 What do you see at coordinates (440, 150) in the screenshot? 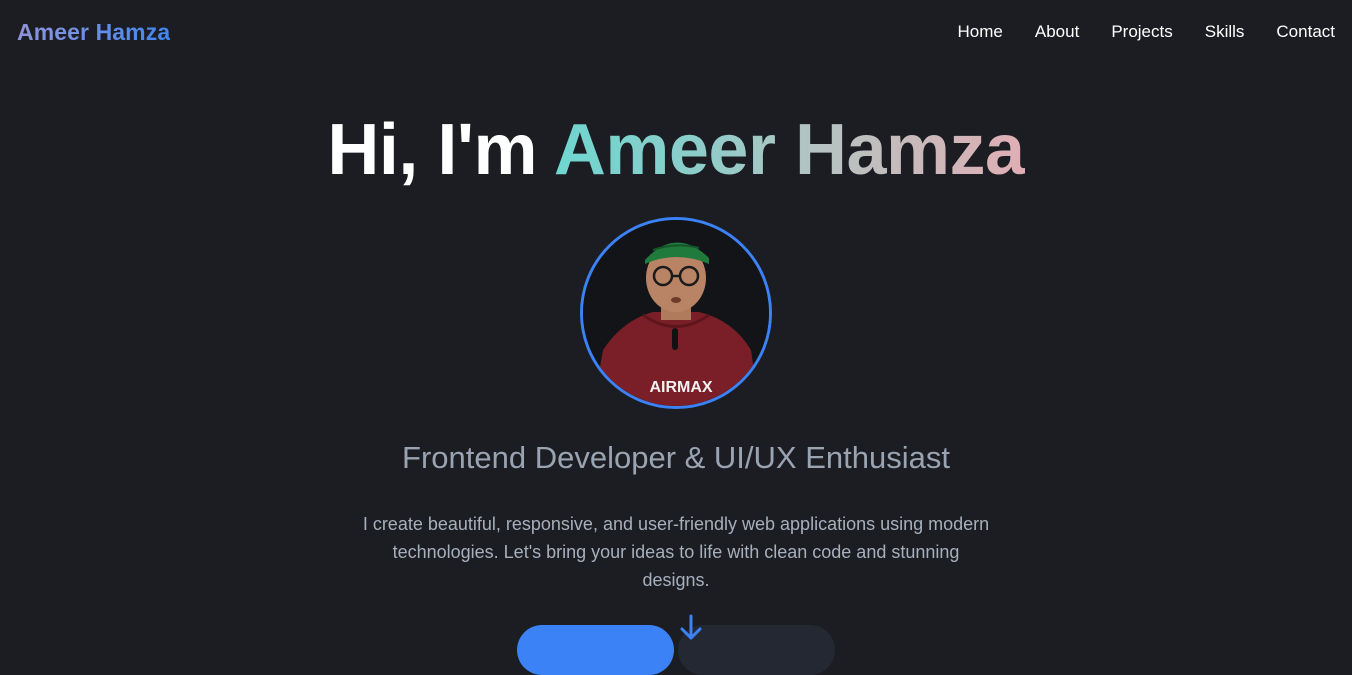
I see `hero-greeting: Hi, I'm` at bounding box center [440, 150].